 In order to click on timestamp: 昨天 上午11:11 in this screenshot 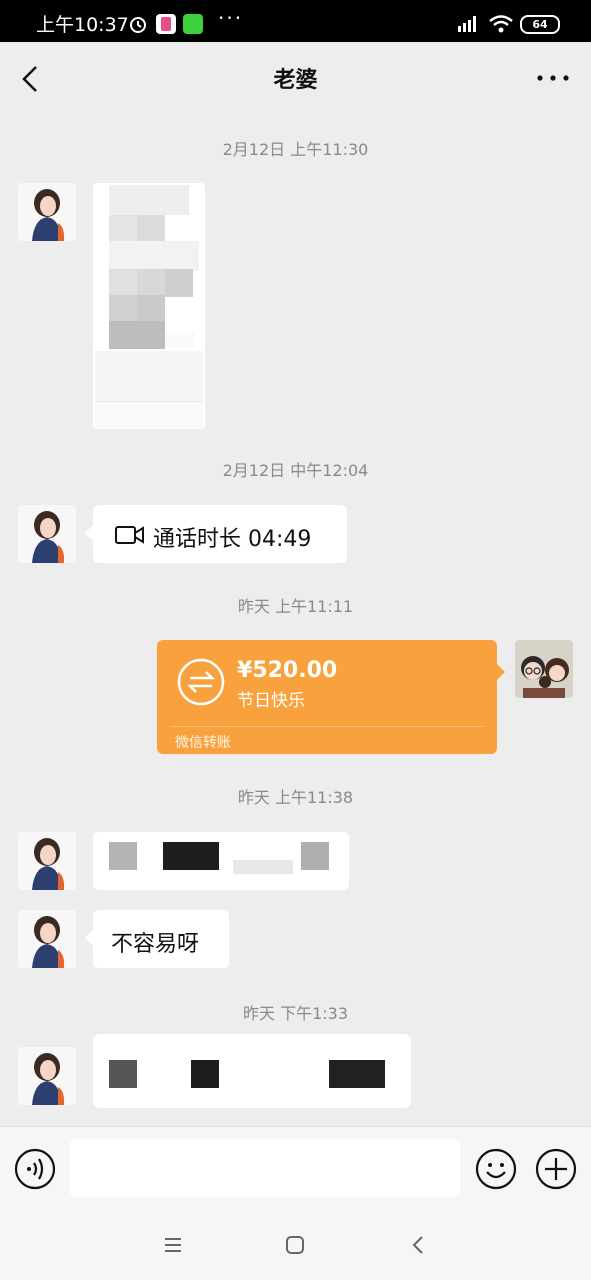, I will do `click(295, 606)`.